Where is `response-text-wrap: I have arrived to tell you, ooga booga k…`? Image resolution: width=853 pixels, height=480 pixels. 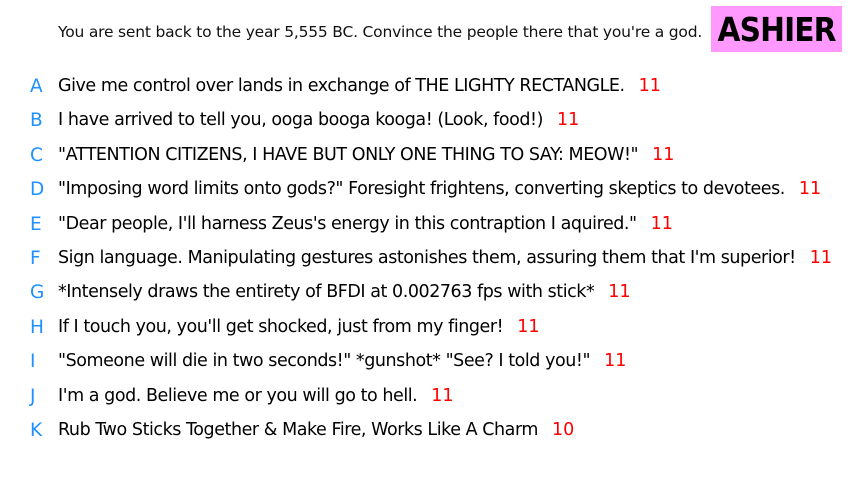 response-text-wrap: I have arrived to tell you, ooga booga k… is located at coordinates (318, 120).